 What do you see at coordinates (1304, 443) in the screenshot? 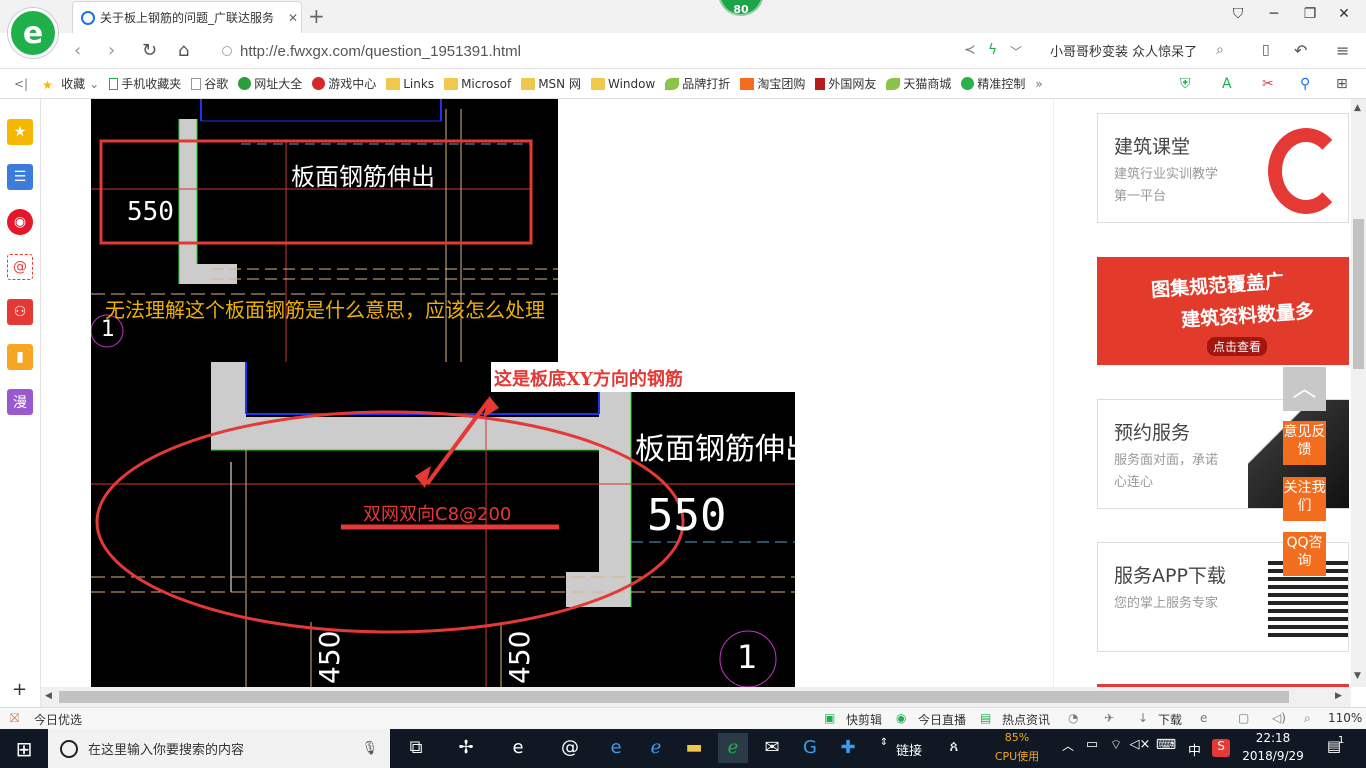
I see `feedback-button: 意见反馈` at bounding box center [1304, 443].